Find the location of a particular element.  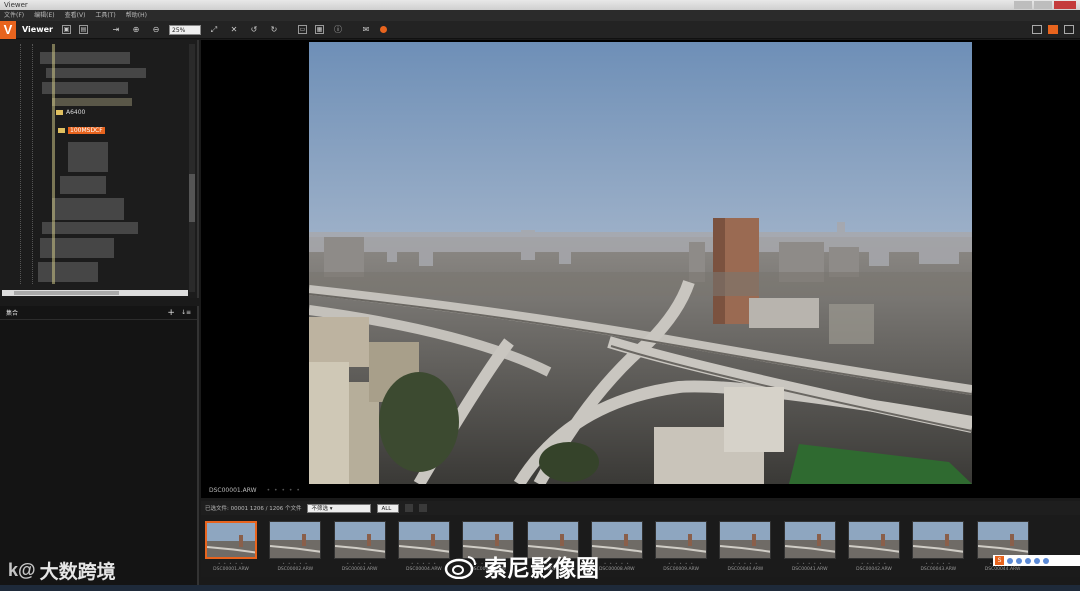

menu-tools: 工具(T) is located at coordinates (105, 15).